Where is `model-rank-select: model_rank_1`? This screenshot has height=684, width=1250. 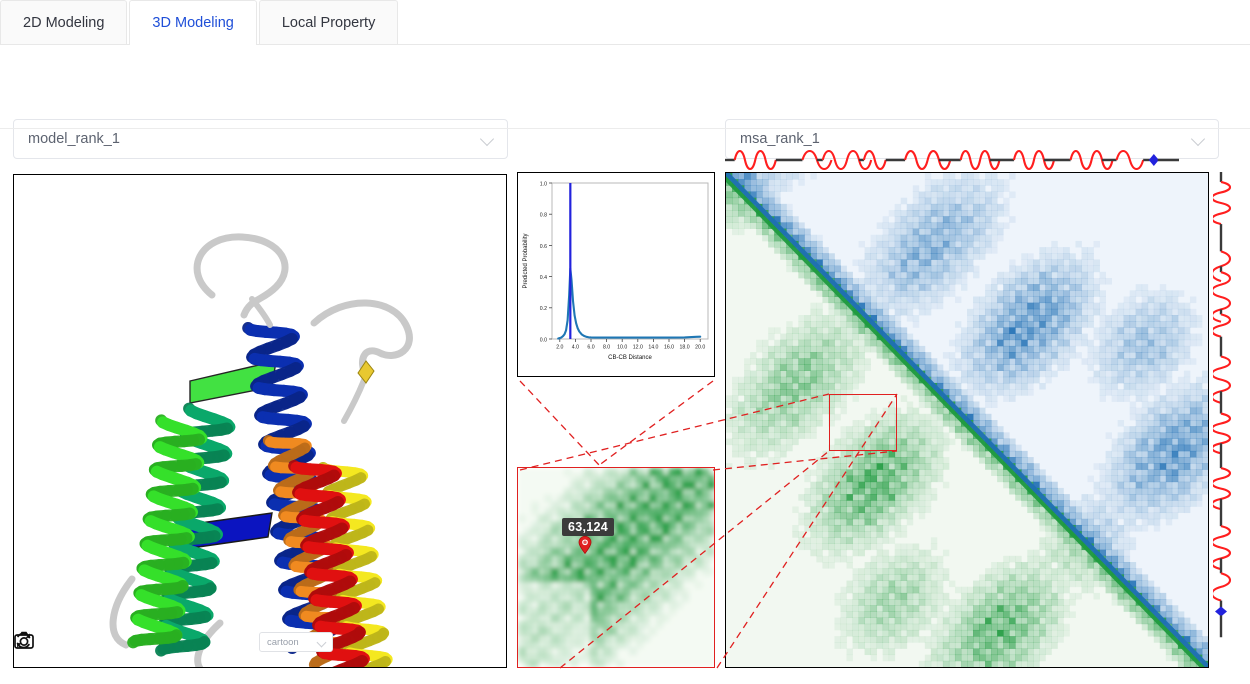 model-rank-select: model_rank_1 is located at coordinates (260, 139).